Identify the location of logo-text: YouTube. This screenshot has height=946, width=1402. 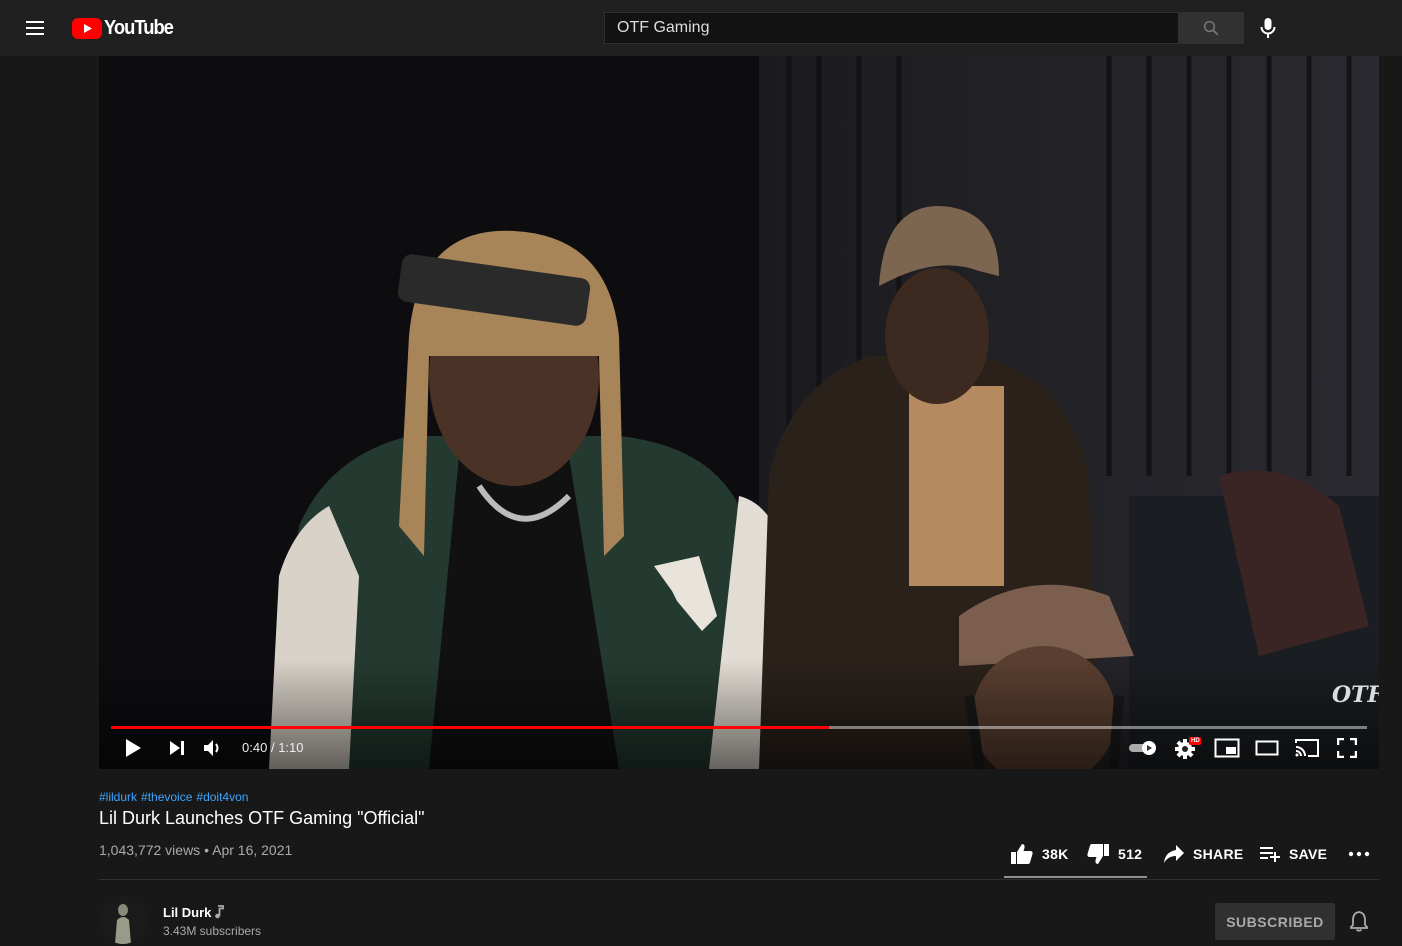
(139, 27).